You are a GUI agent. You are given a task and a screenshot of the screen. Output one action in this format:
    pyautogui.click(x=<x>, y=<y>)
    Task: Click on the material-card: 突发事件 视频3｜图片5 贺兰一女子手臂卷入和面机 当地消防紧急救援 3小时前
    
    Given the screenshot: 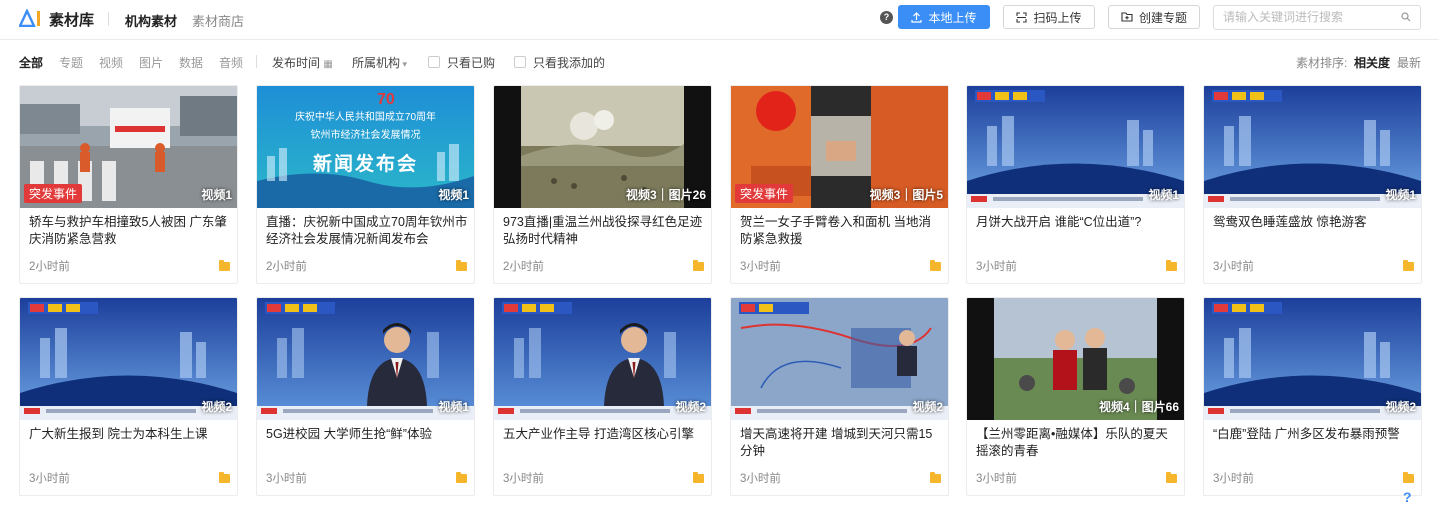 What is the action you would take?
    pyautogui.click(x=839, y=184)
    